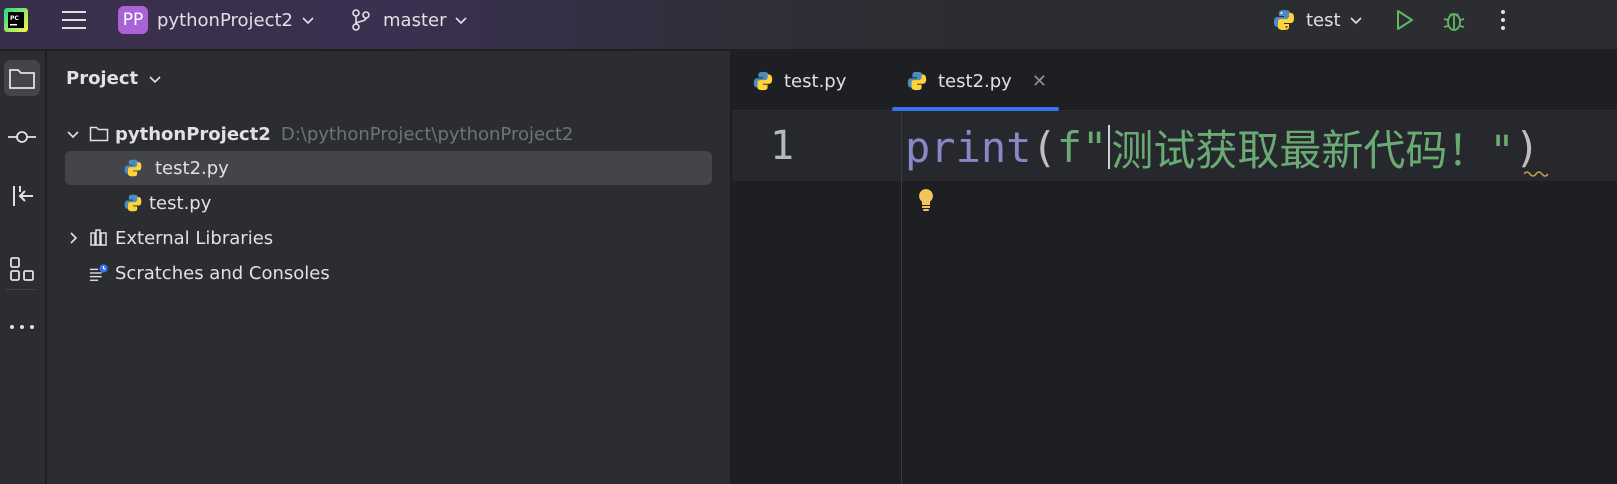 This screenshot has height=484, width=1617. What do you see at coordinates (1454, 20) in the screenshot?
I see `debug-icon` at bounding box center [1454, 20].